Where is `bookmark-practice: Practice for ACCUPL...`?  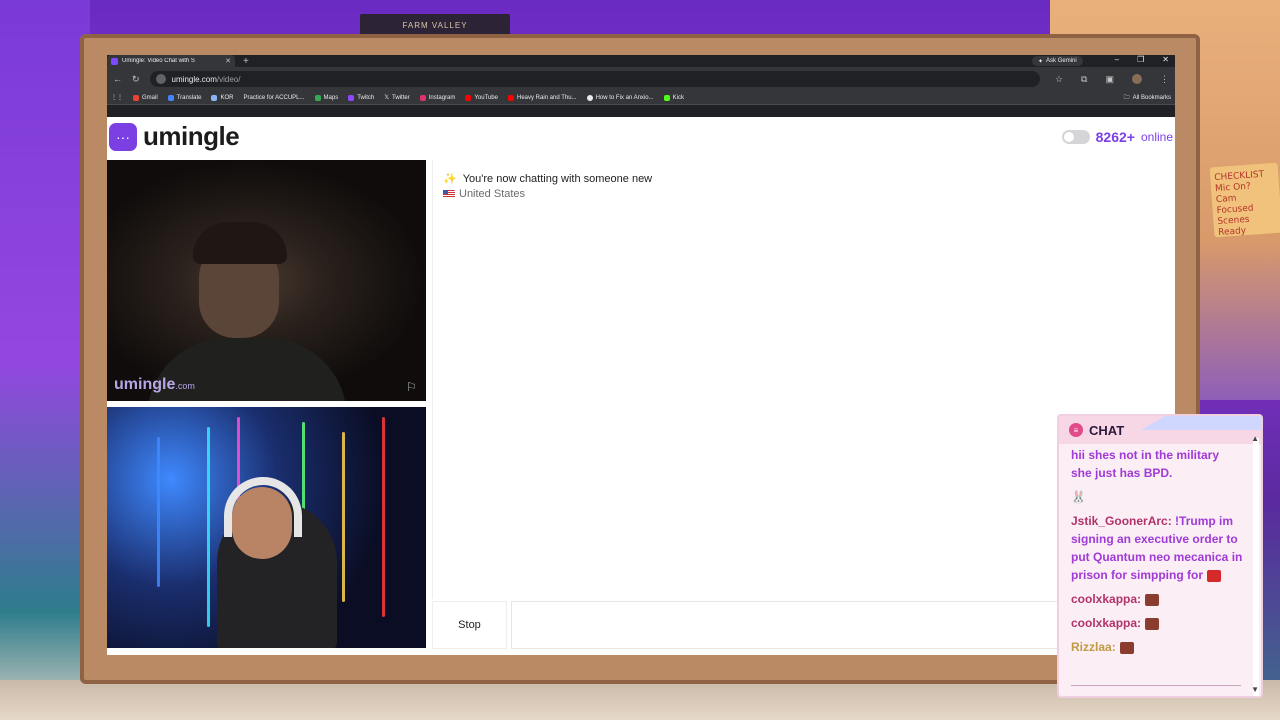
bookmark-practice: Practice for ACCUPL... is located at coordinates (273, 98).